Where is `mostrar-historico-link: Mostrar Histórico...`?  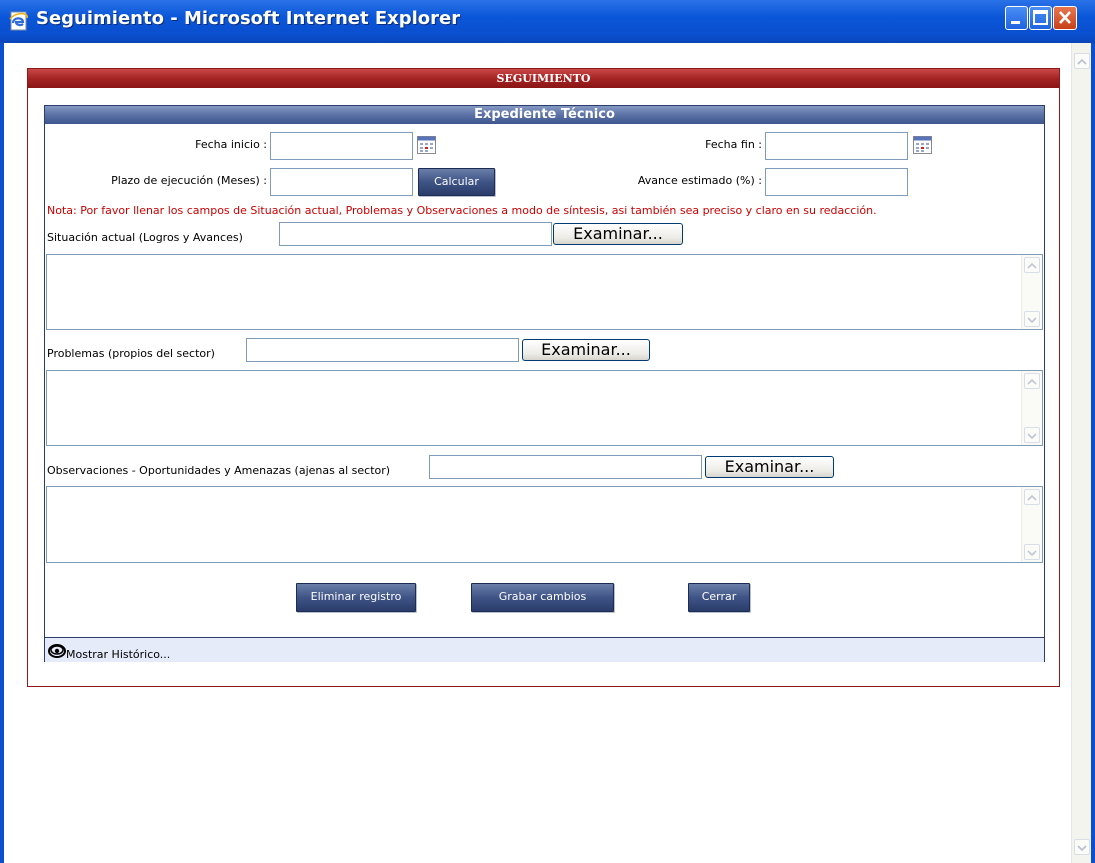 mostrar-historico-link: Mostrar Histórico... is located at coordinates (118, 654).